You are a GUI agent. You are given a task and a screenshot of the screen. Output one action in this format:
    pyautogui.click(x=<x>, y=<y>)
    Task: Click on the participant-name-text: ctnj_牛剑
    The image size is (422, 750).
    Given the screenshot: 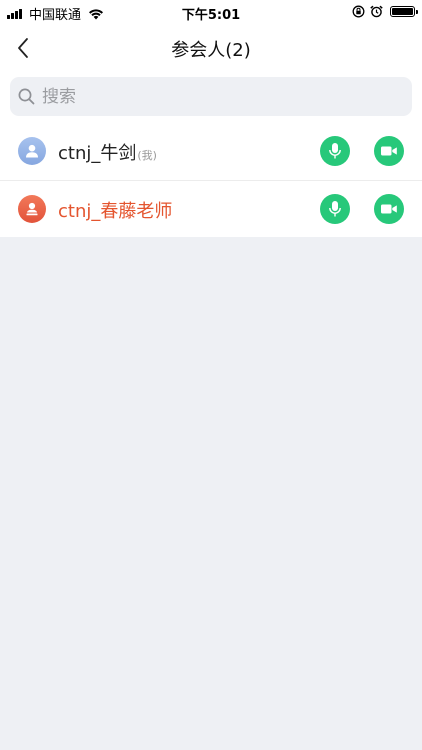 What is the action you would take?
    pyautogui.click(x=97, y=153)
    